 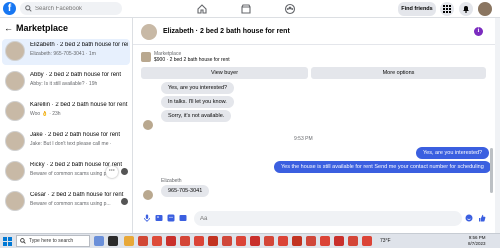 I want to click on message-input-field, so click(x=328, y=218).